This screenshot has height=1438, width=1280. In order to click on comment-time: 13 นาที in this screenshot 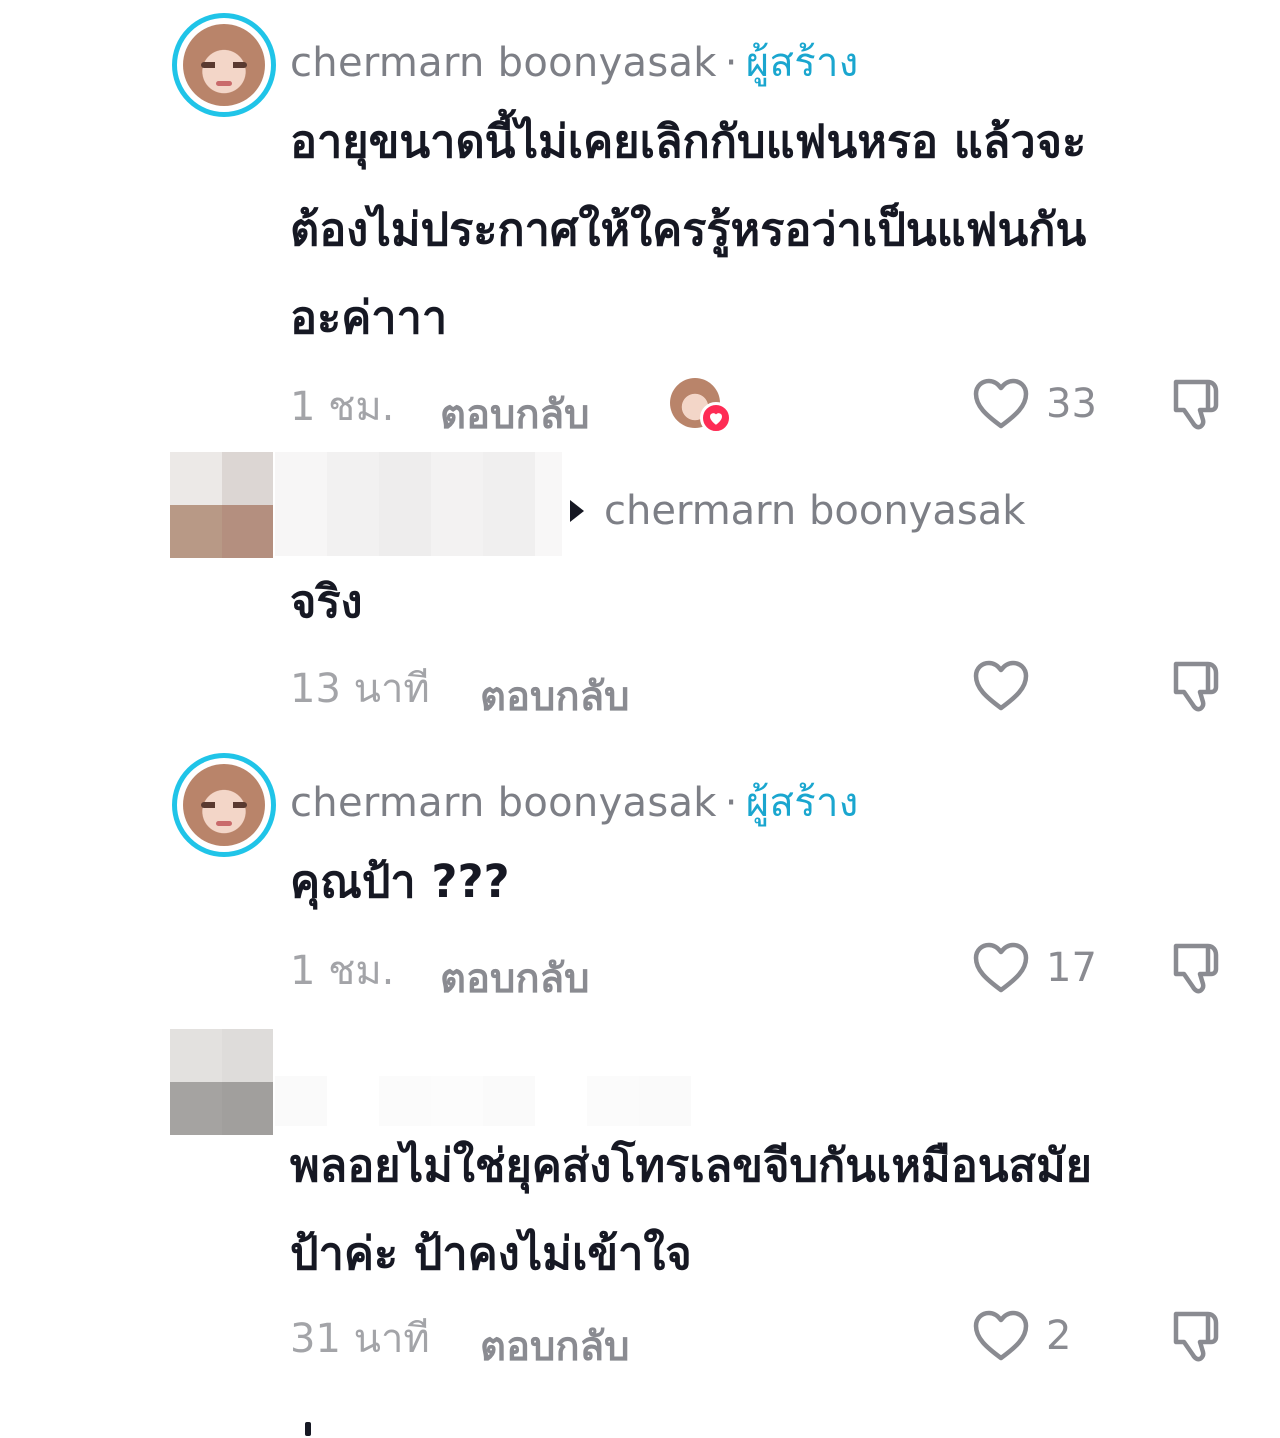, I will do `click(360, 689)`.